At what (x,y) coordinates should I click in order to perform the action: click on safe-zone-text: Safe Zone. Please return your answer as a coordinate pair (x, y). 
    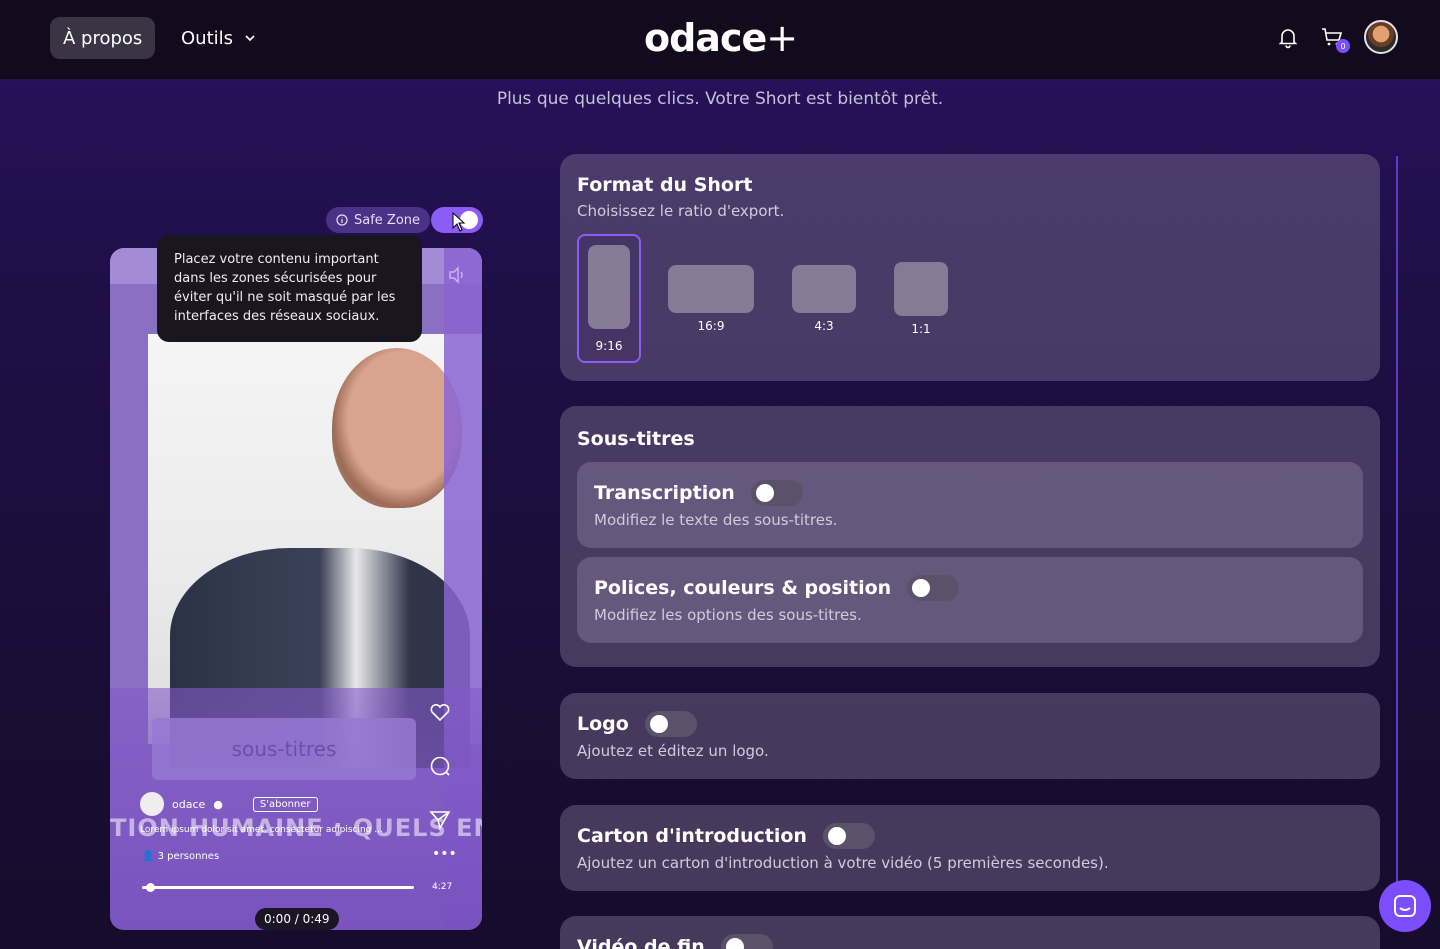
    Looking at the image, I should click on (387, 220).